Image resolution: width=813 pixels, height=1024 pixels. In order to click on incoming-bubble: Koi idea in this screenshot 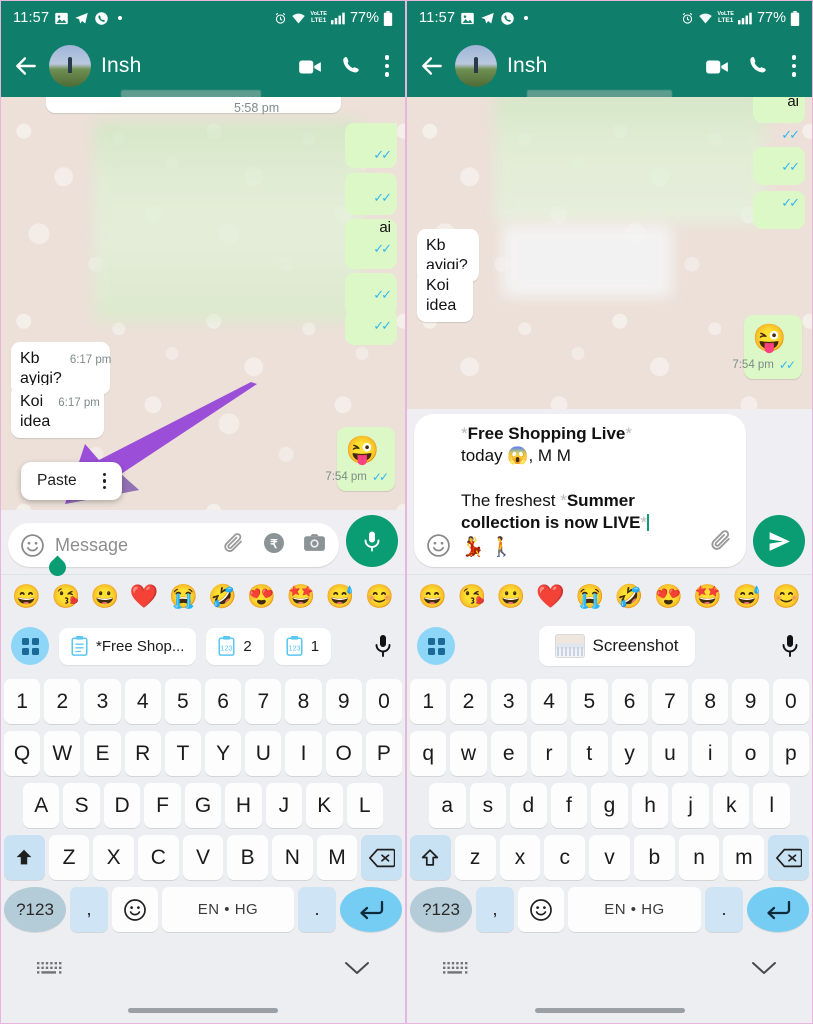, I will do `click(445, 295)`.